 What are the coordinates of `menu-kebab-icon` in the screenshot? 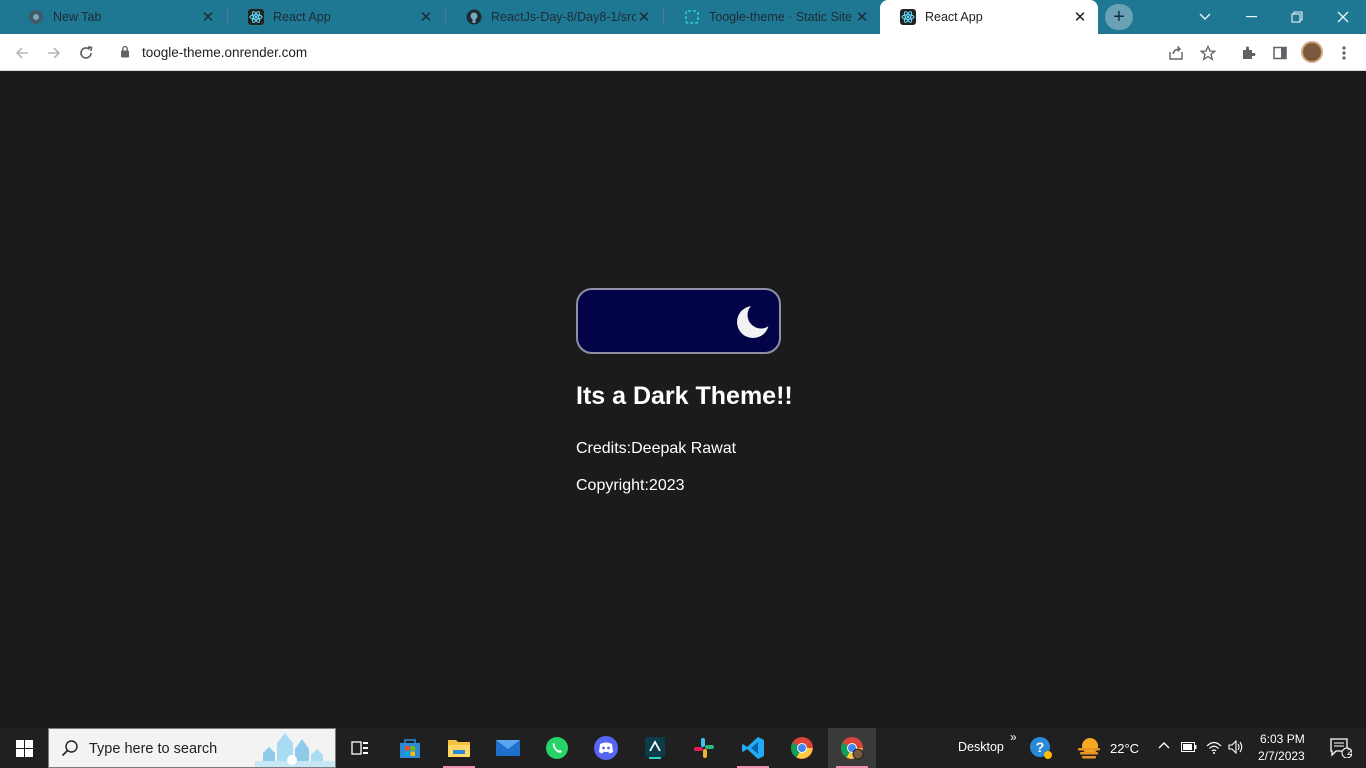 It's located at (1344, 53).